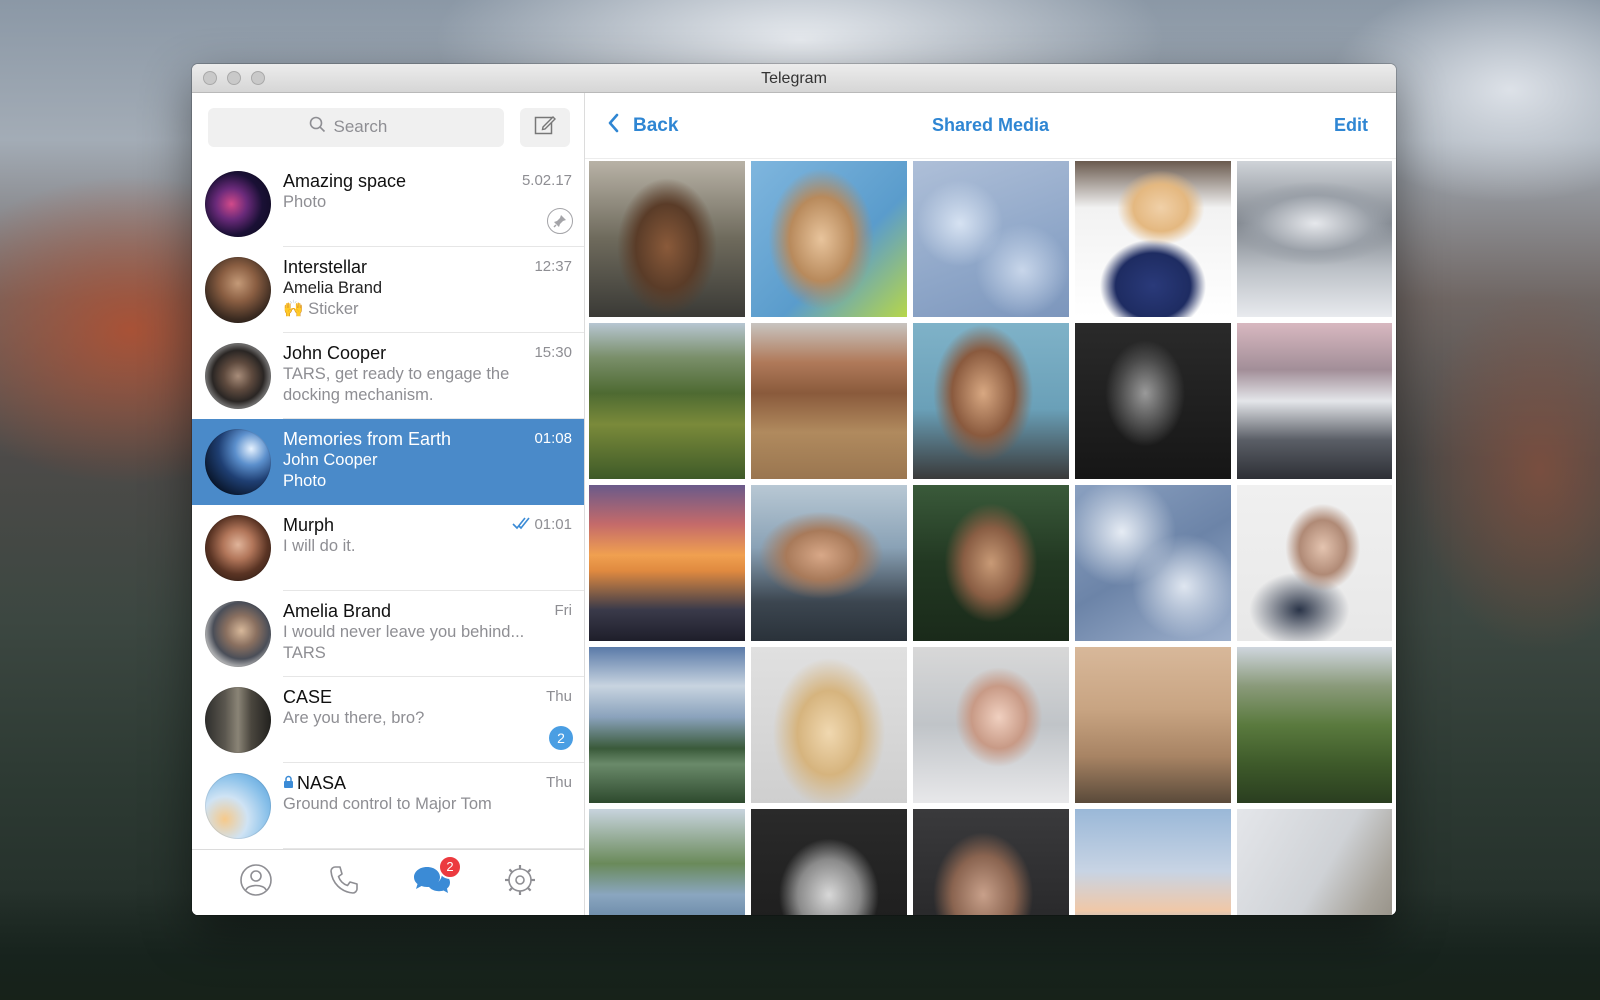 The width and height of the screenshot is (1600, 1000). What do you see at coordinates (553, 524) in the screenshot?
I see `chat-time: 01:01` at bounding box center [553, 524].